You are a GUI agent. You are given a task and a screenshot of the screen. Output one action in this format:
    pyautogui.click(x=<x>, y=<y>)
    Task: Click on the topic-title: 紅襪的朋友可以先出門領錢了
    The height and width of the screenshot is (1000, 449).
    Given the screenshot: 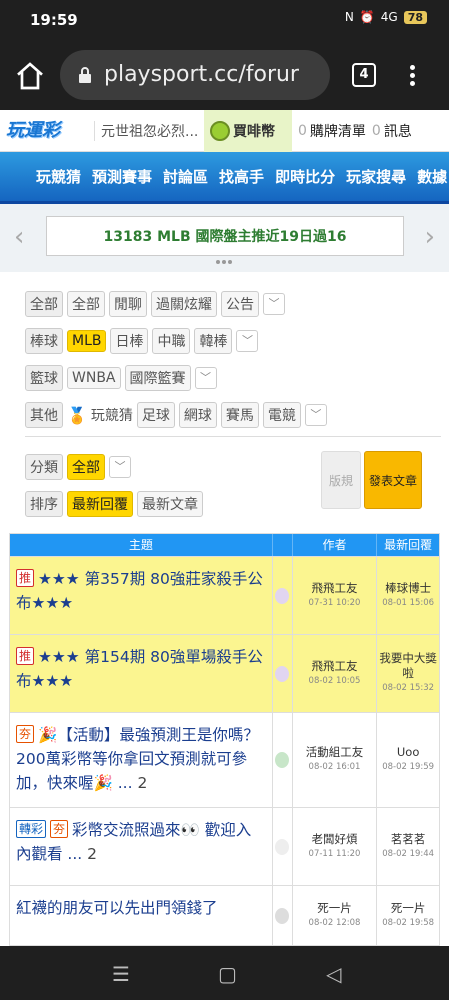 What is the action you would take?
    pyautogui.click(x=117, y=908)
    